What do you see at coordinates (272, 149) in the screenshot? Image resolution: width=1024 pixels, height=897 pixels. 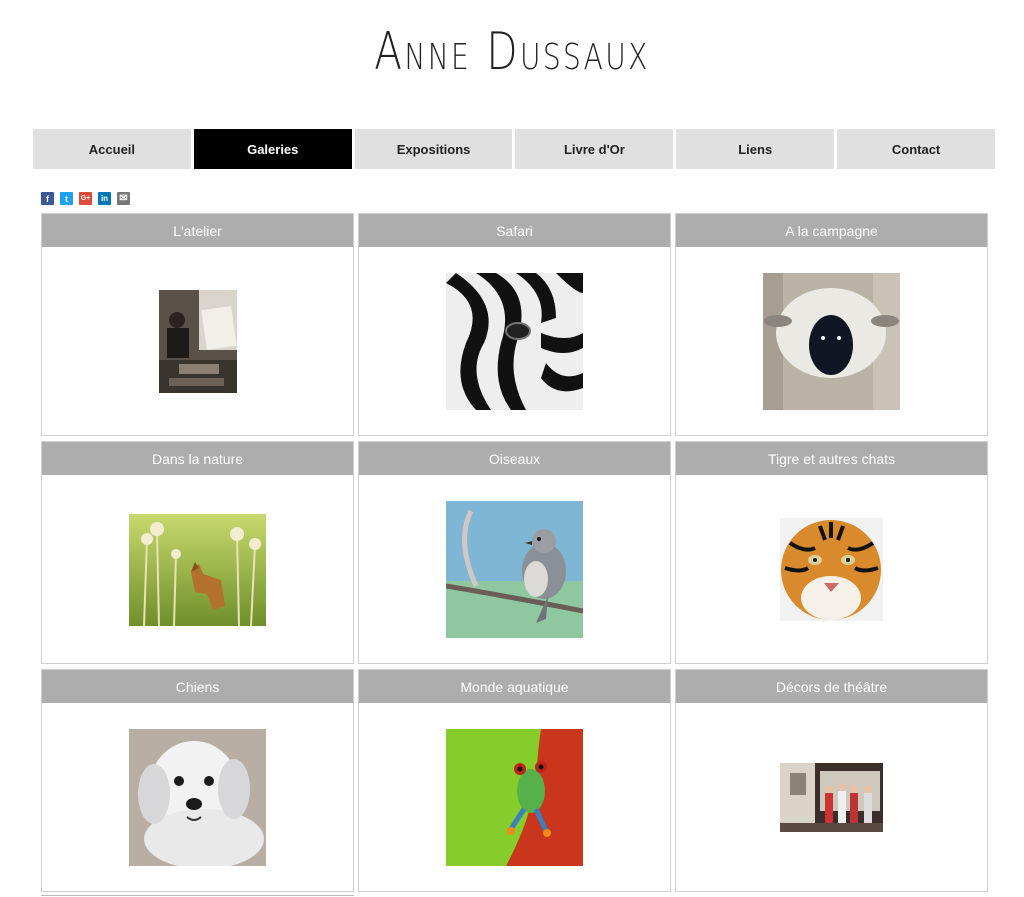 I see `nav-galeries: Galeries` at bounding box center [272, 149].